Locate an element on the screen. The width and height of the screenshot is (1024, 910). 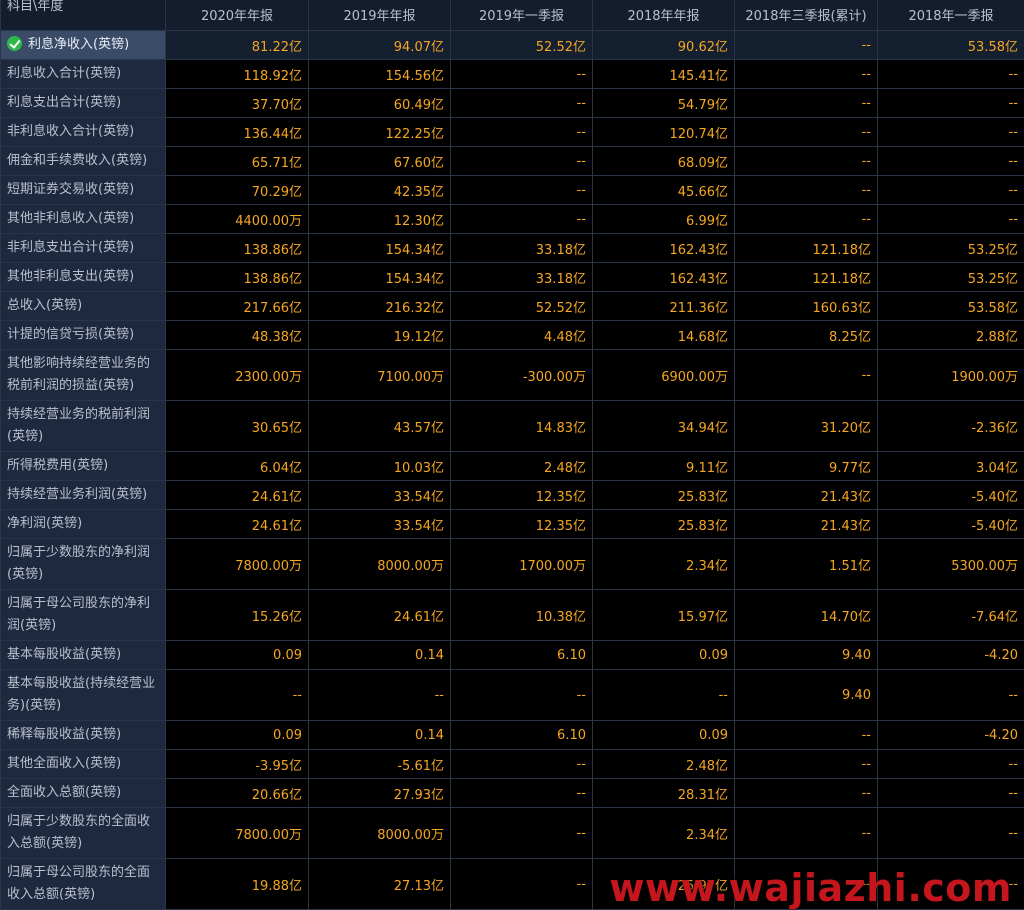
table-row: 利息收入合计(英镑) 118.92亿 154.56亿 -- 145.41亿 -- -- is located at coordinates (512, 74).